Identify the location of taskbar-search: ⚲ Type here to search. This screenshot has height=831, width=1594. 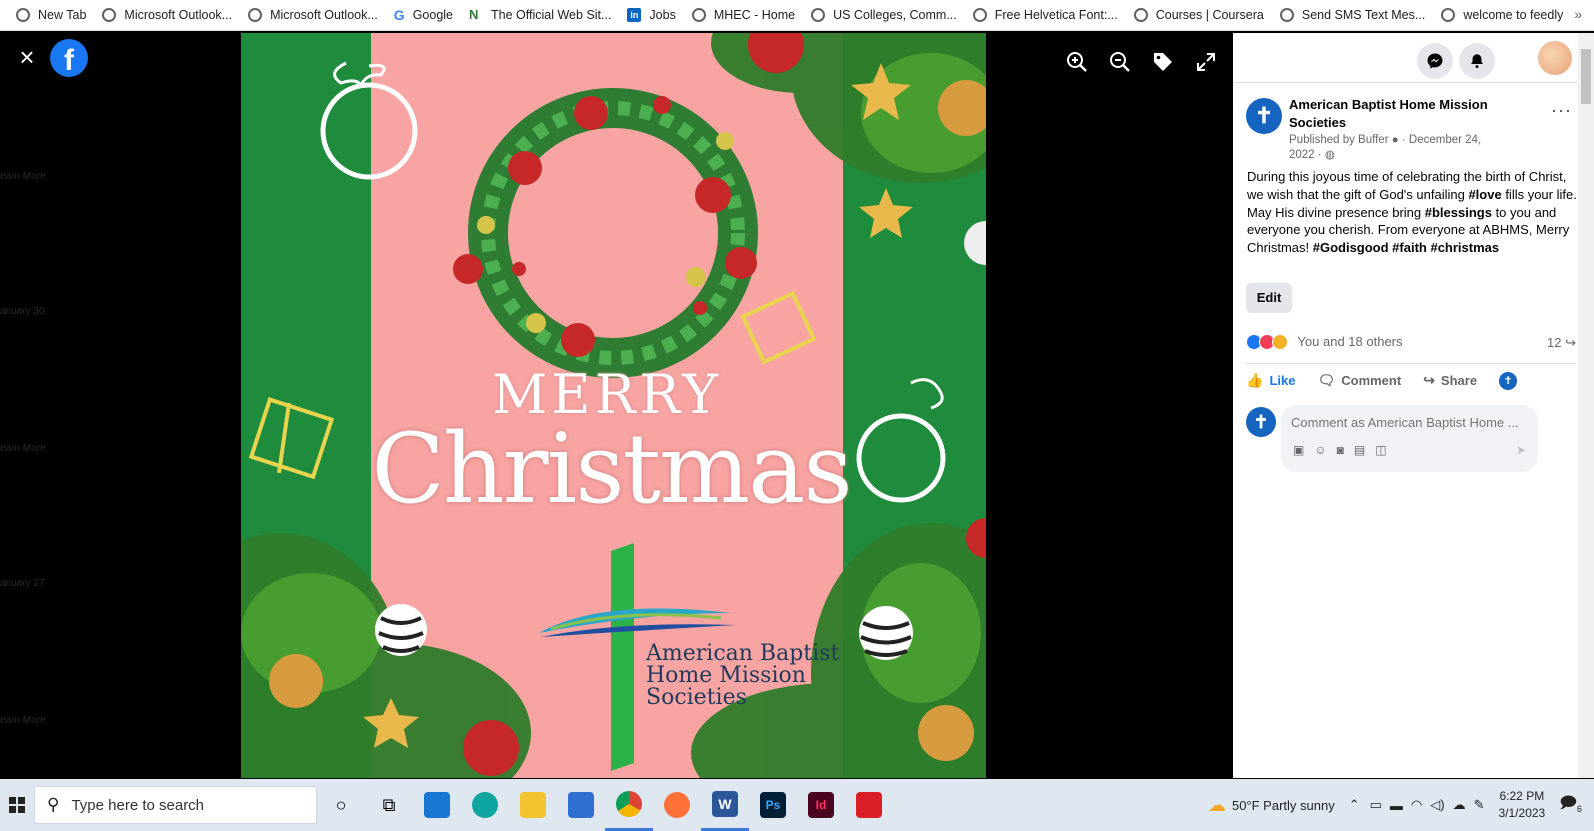
(175, 805).